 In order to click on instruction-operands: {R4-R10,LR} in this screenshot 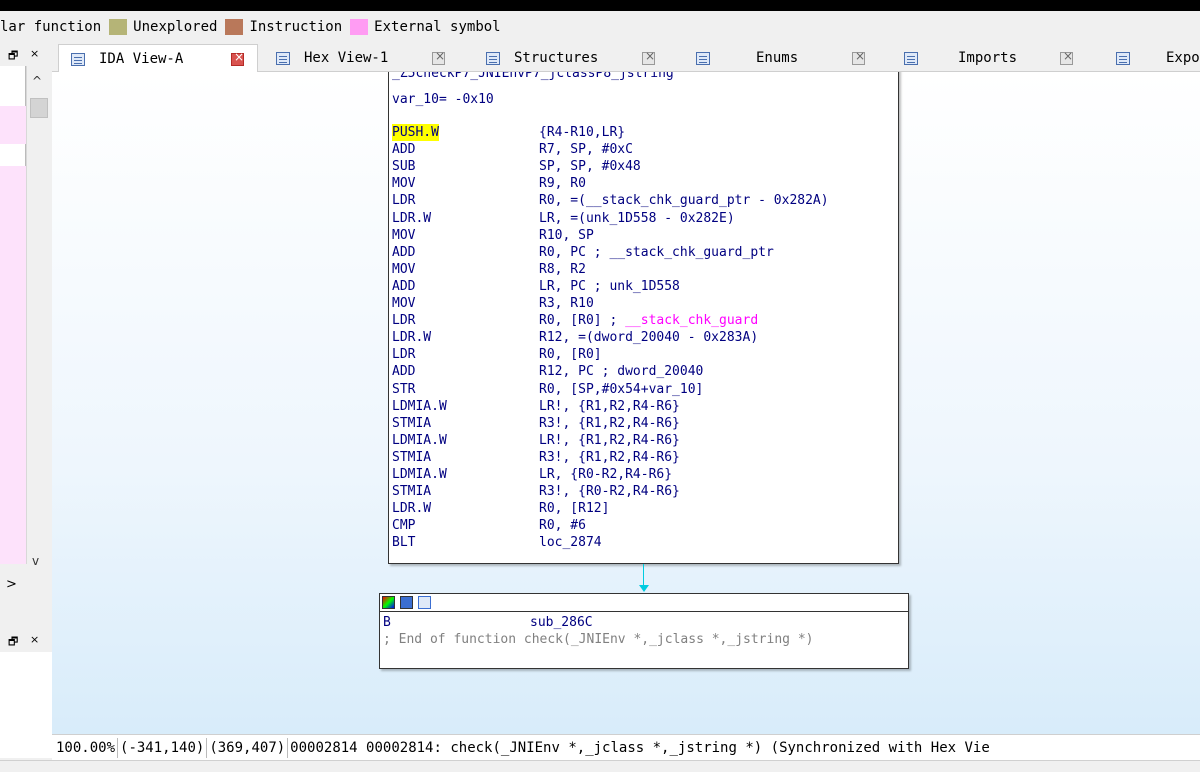, I will do `click(582, 132)`.